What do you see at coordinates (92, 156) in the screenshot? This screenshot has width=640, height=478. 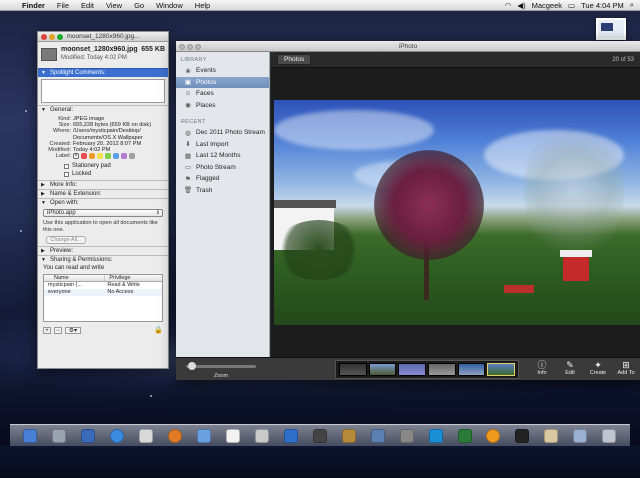 I see `label-orange-swatch` at bounding box center [92, 156].